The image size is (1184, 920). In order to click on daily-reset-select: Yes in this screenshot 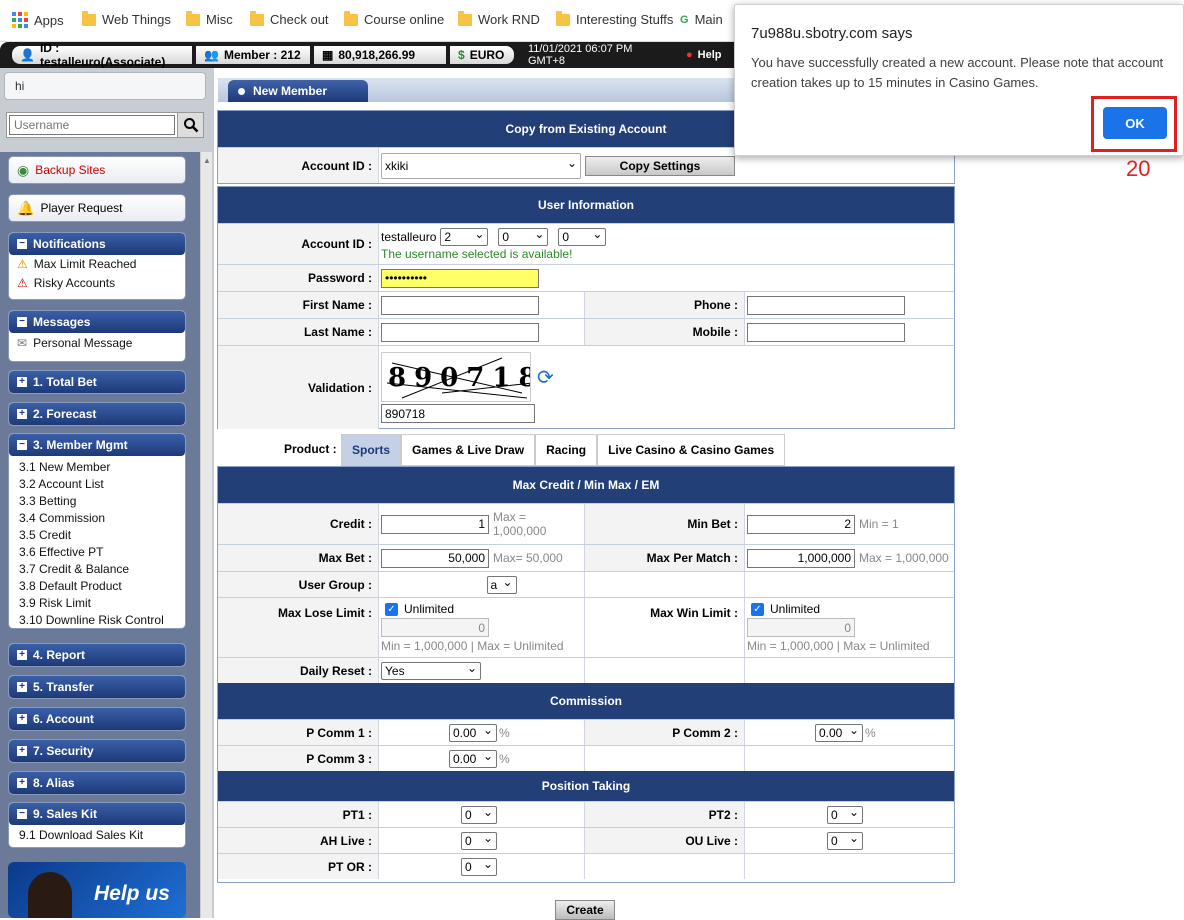, I will do `click(431, 670)`.